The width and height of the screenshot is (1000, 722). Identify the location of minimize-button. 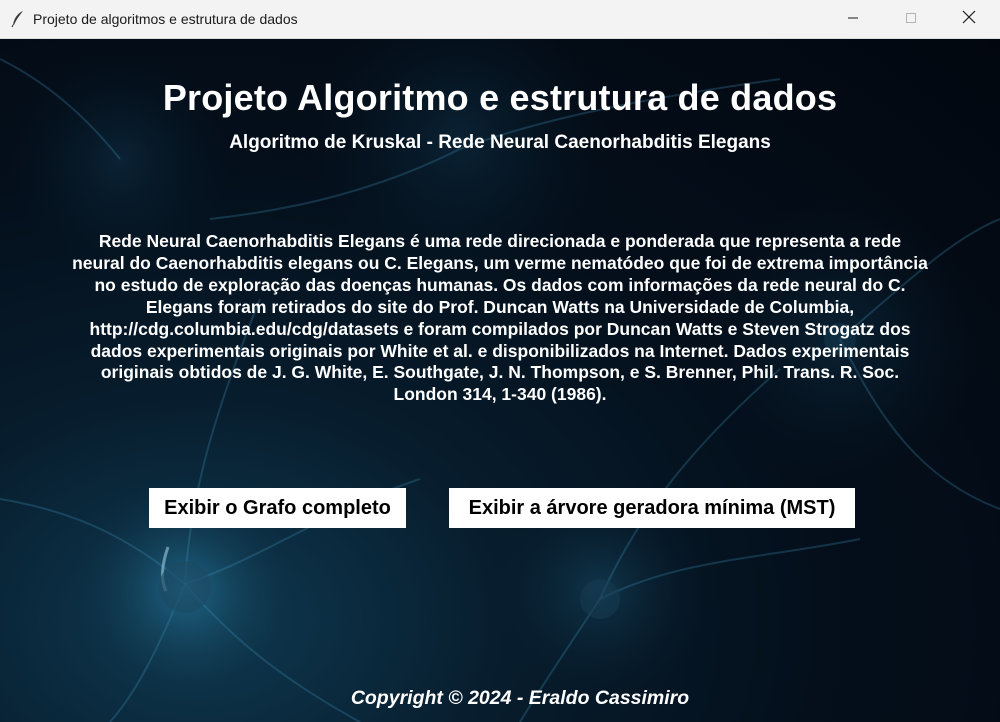
(853, 19).